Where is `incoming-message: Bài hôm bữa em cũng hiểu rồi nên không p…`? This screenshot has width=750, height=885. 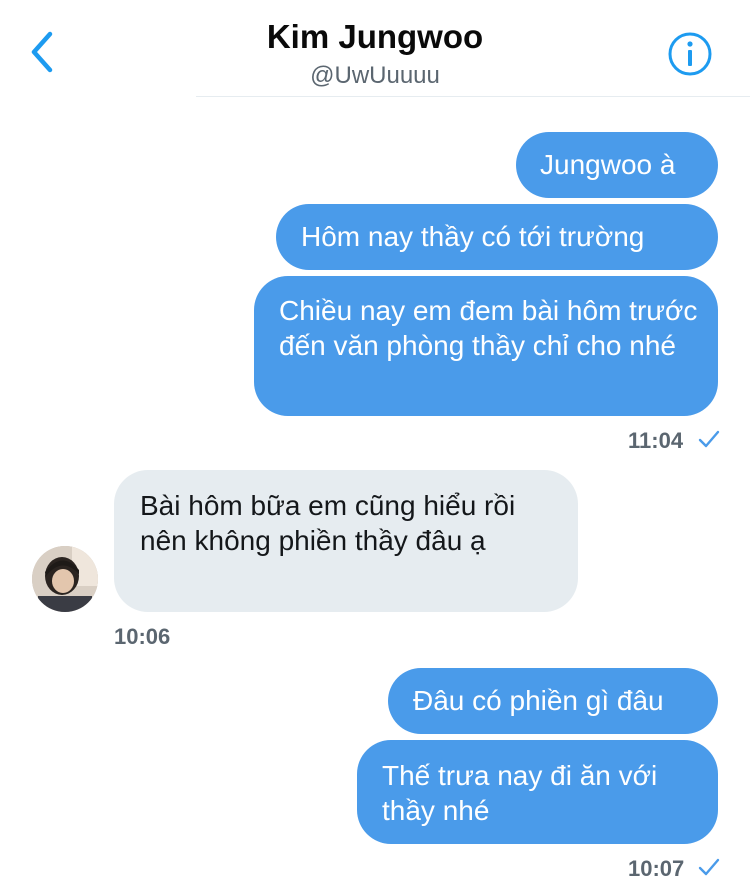
incoming-message: Bài hôm bữa em cũng hiểu rồi nên không p… is located at coordinates (346, 541).